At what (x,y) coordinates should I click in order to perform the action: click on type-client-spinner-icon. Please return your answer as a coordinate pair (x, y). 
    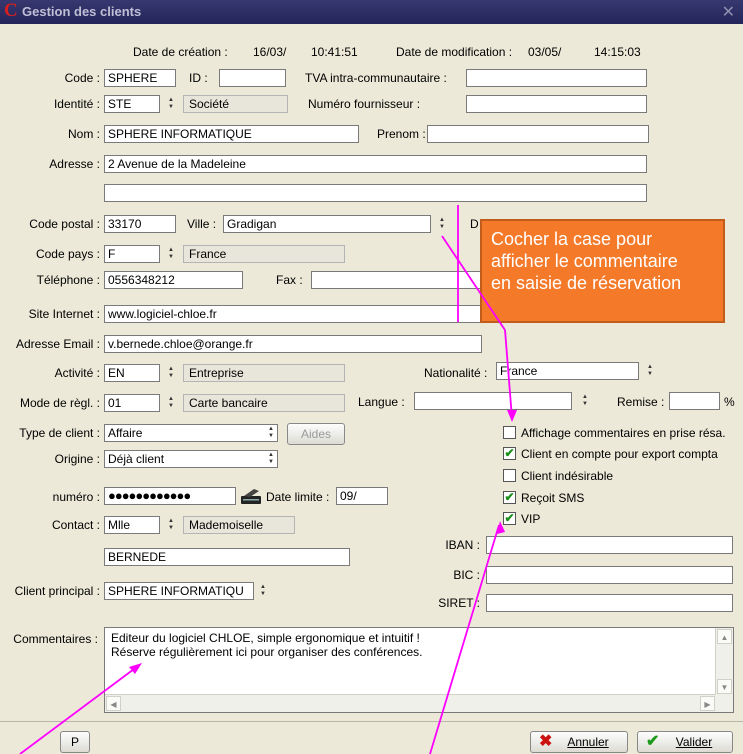
    Looking at the image, I should click on (271, 433).